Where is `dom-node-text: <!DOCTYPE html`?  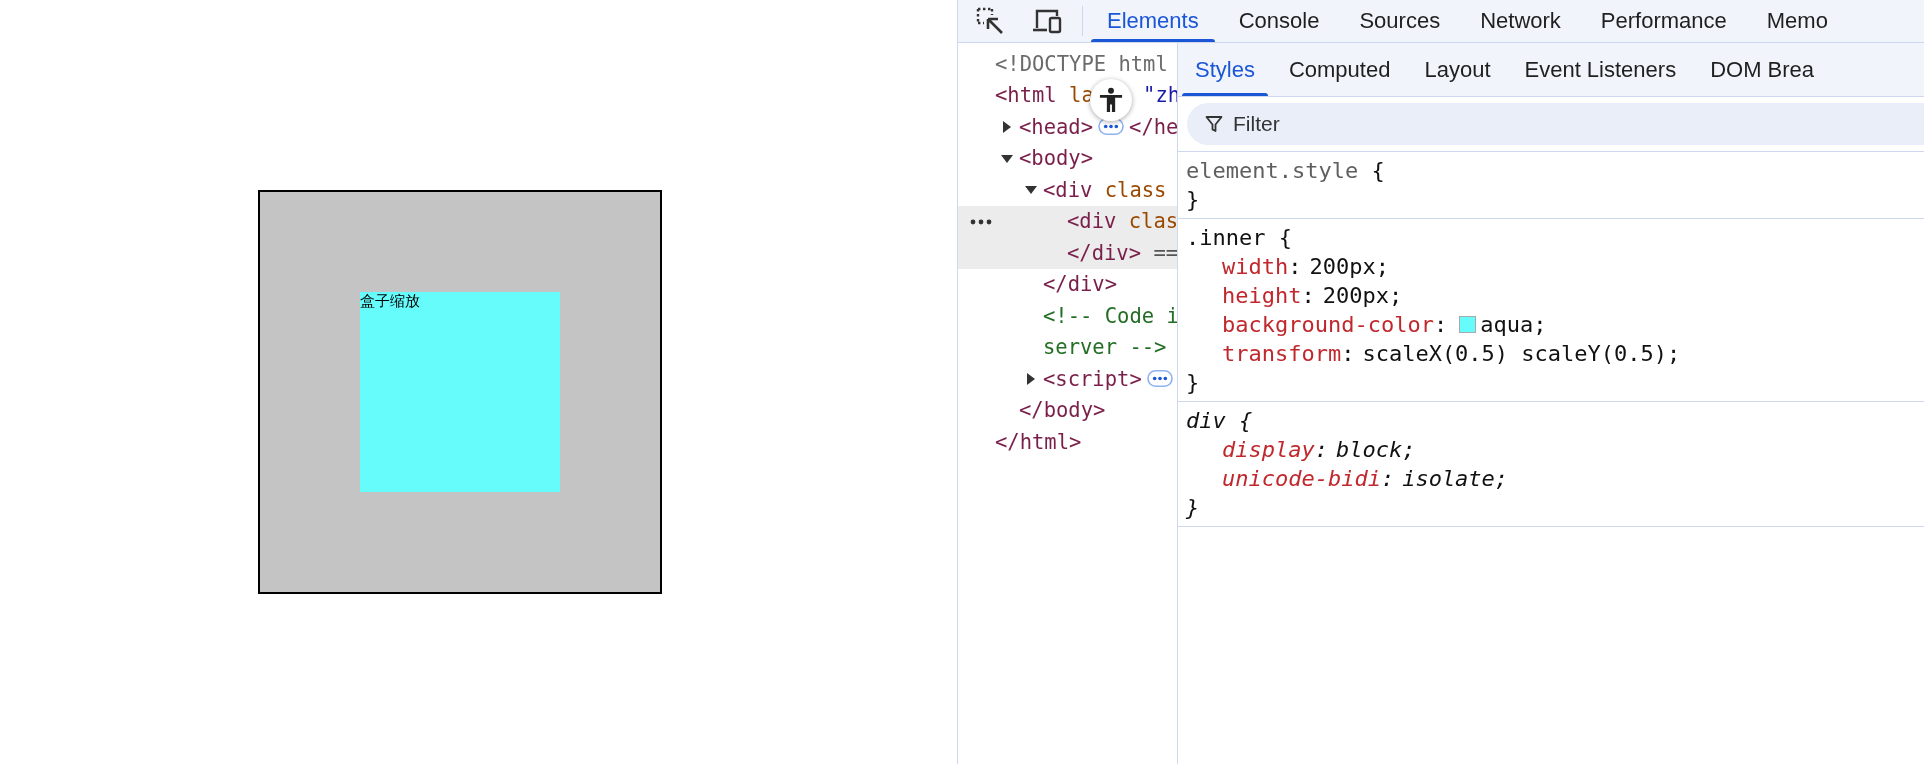 dom-node-text: <!DOCTYPE html is located at coordinates (1081, 63).